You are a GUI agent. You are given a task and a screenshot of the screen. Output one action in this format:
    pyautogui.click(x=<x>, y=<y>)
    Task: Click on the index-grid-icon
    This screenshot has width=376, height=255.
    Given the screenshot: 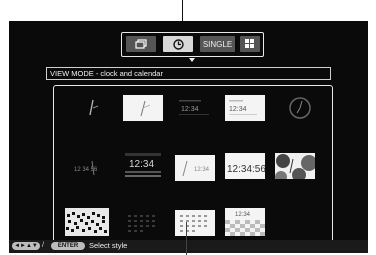 What is the action you would take?
    pyautogui.click(x=249, y=43)
    